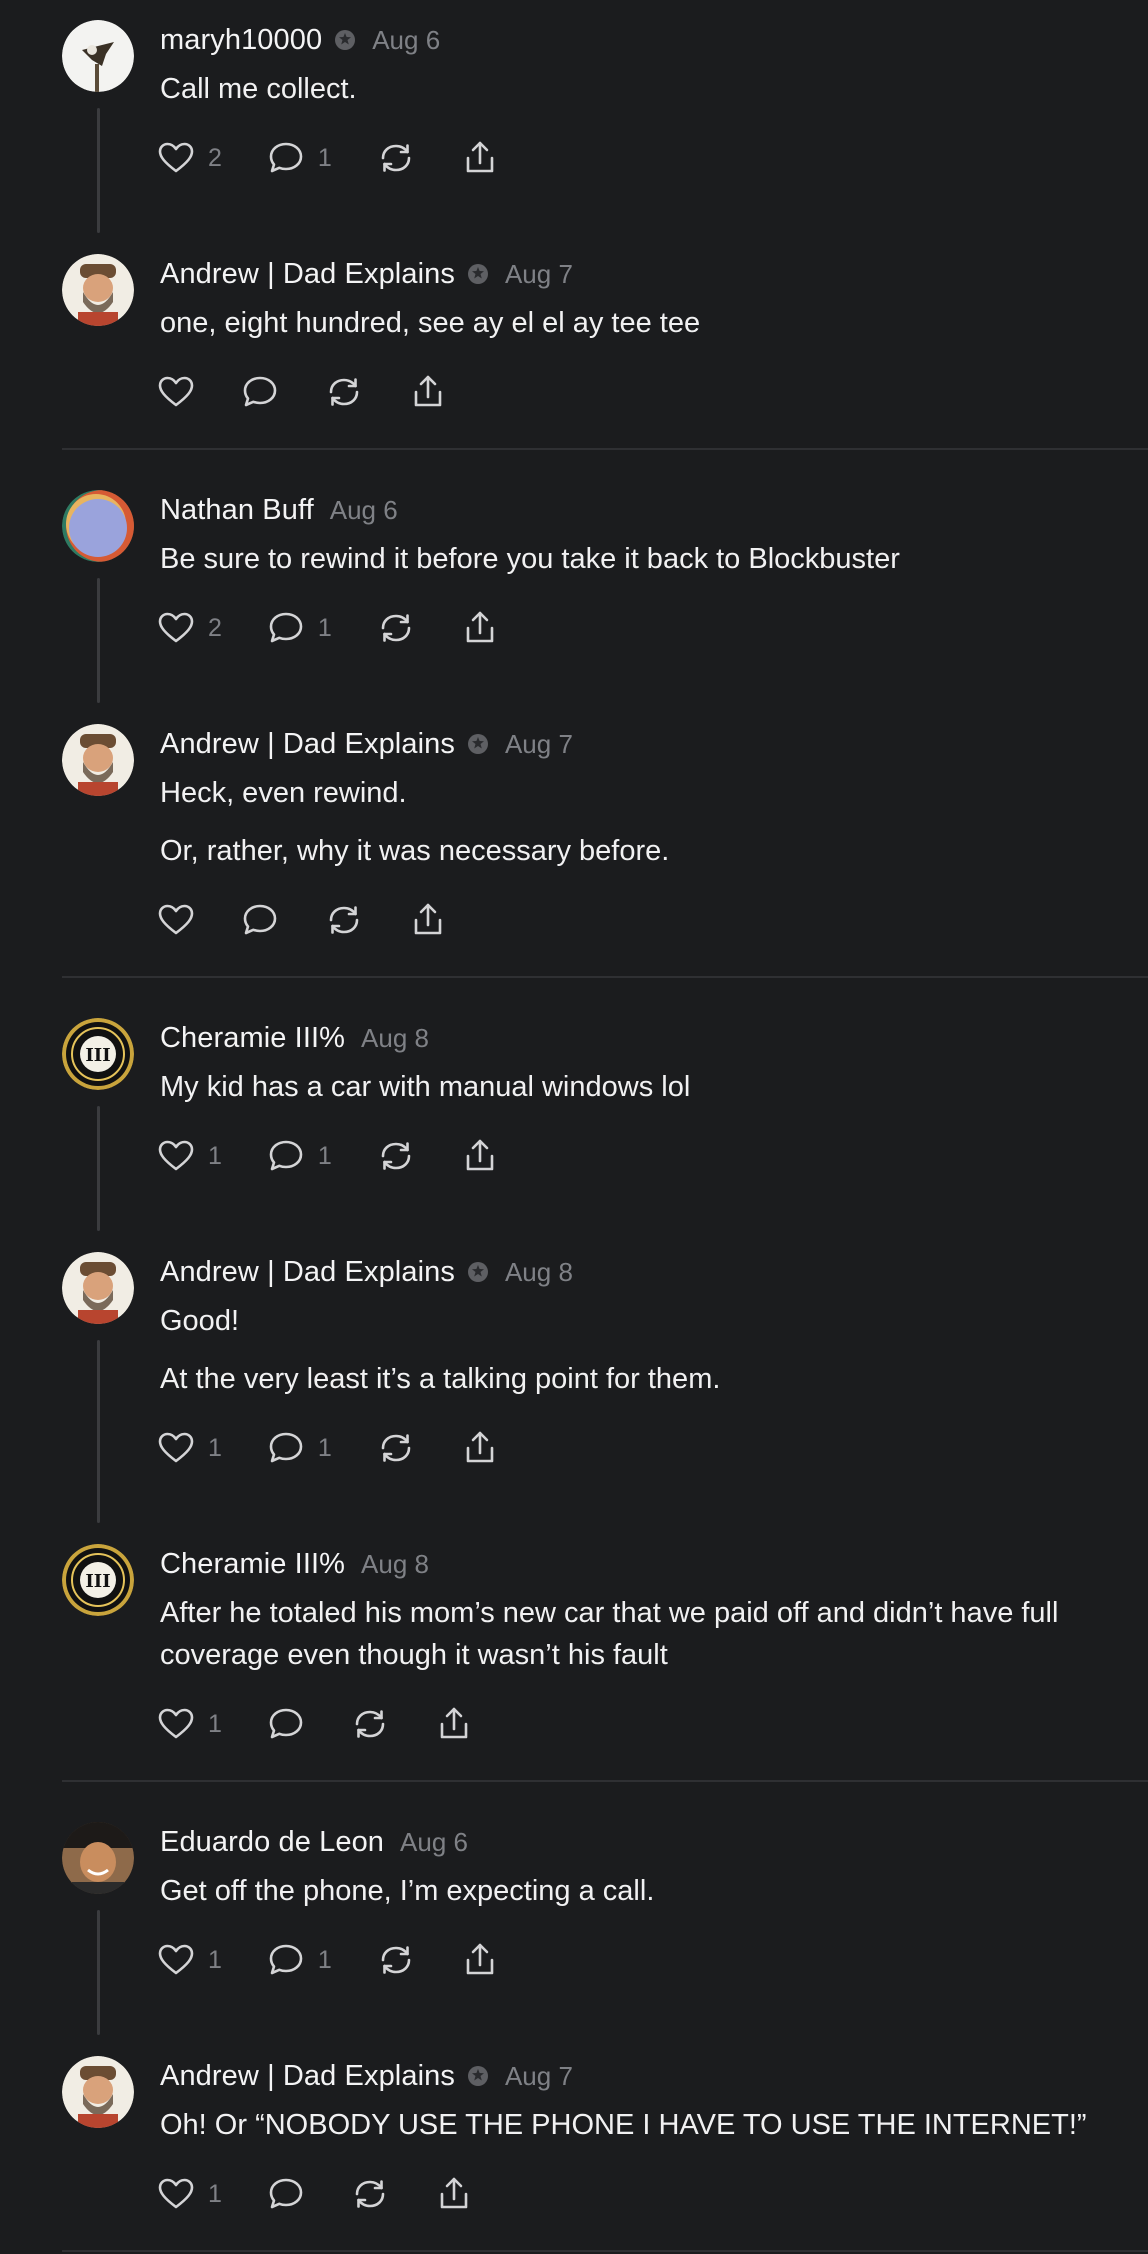 The image size is (1148, 2254). I want to click on avatar-eduardo-de-leon, so click(98, 1858).